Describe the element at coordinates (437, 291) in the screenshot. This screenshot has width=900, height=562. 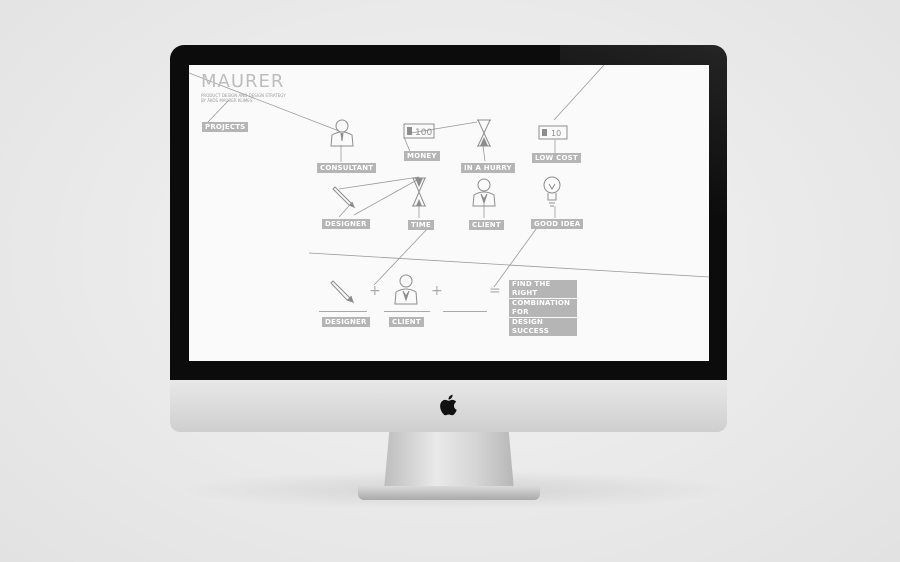
I see `plus-sign-2: +` at that location.